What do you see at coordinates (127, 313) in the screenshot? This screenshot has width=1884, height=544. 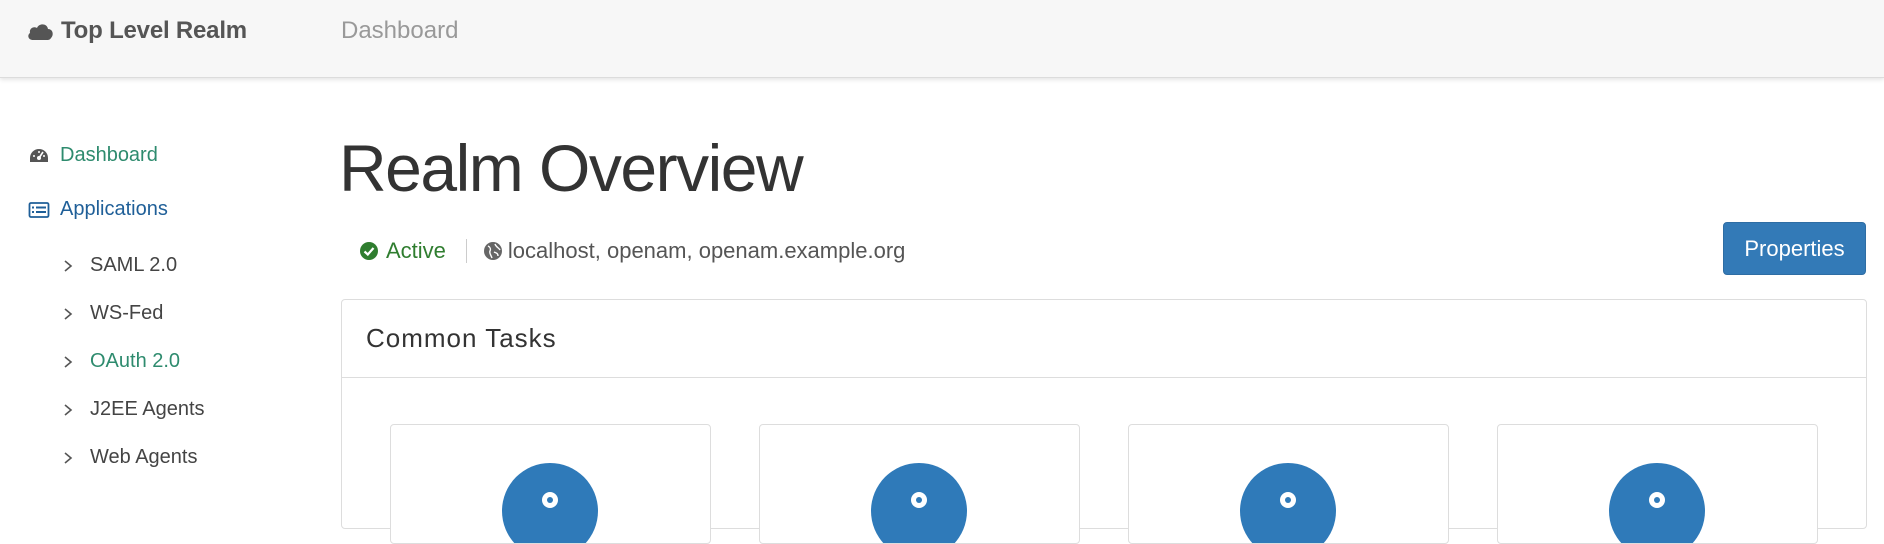 I see `sidebar-subitem-label: WS-Fed` at bounding box center [127, 313].